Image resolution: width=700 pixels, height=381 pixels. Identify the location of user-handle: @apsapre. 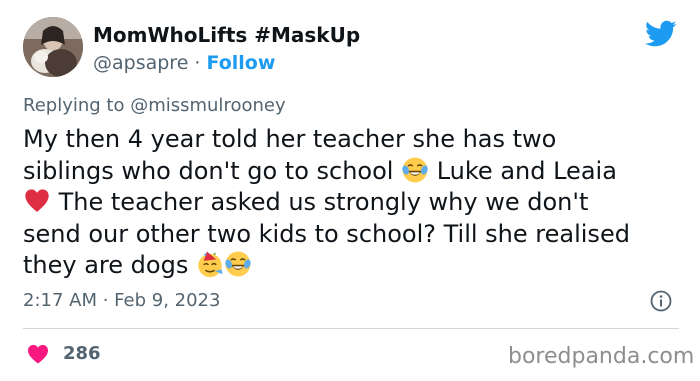
(140, 63).